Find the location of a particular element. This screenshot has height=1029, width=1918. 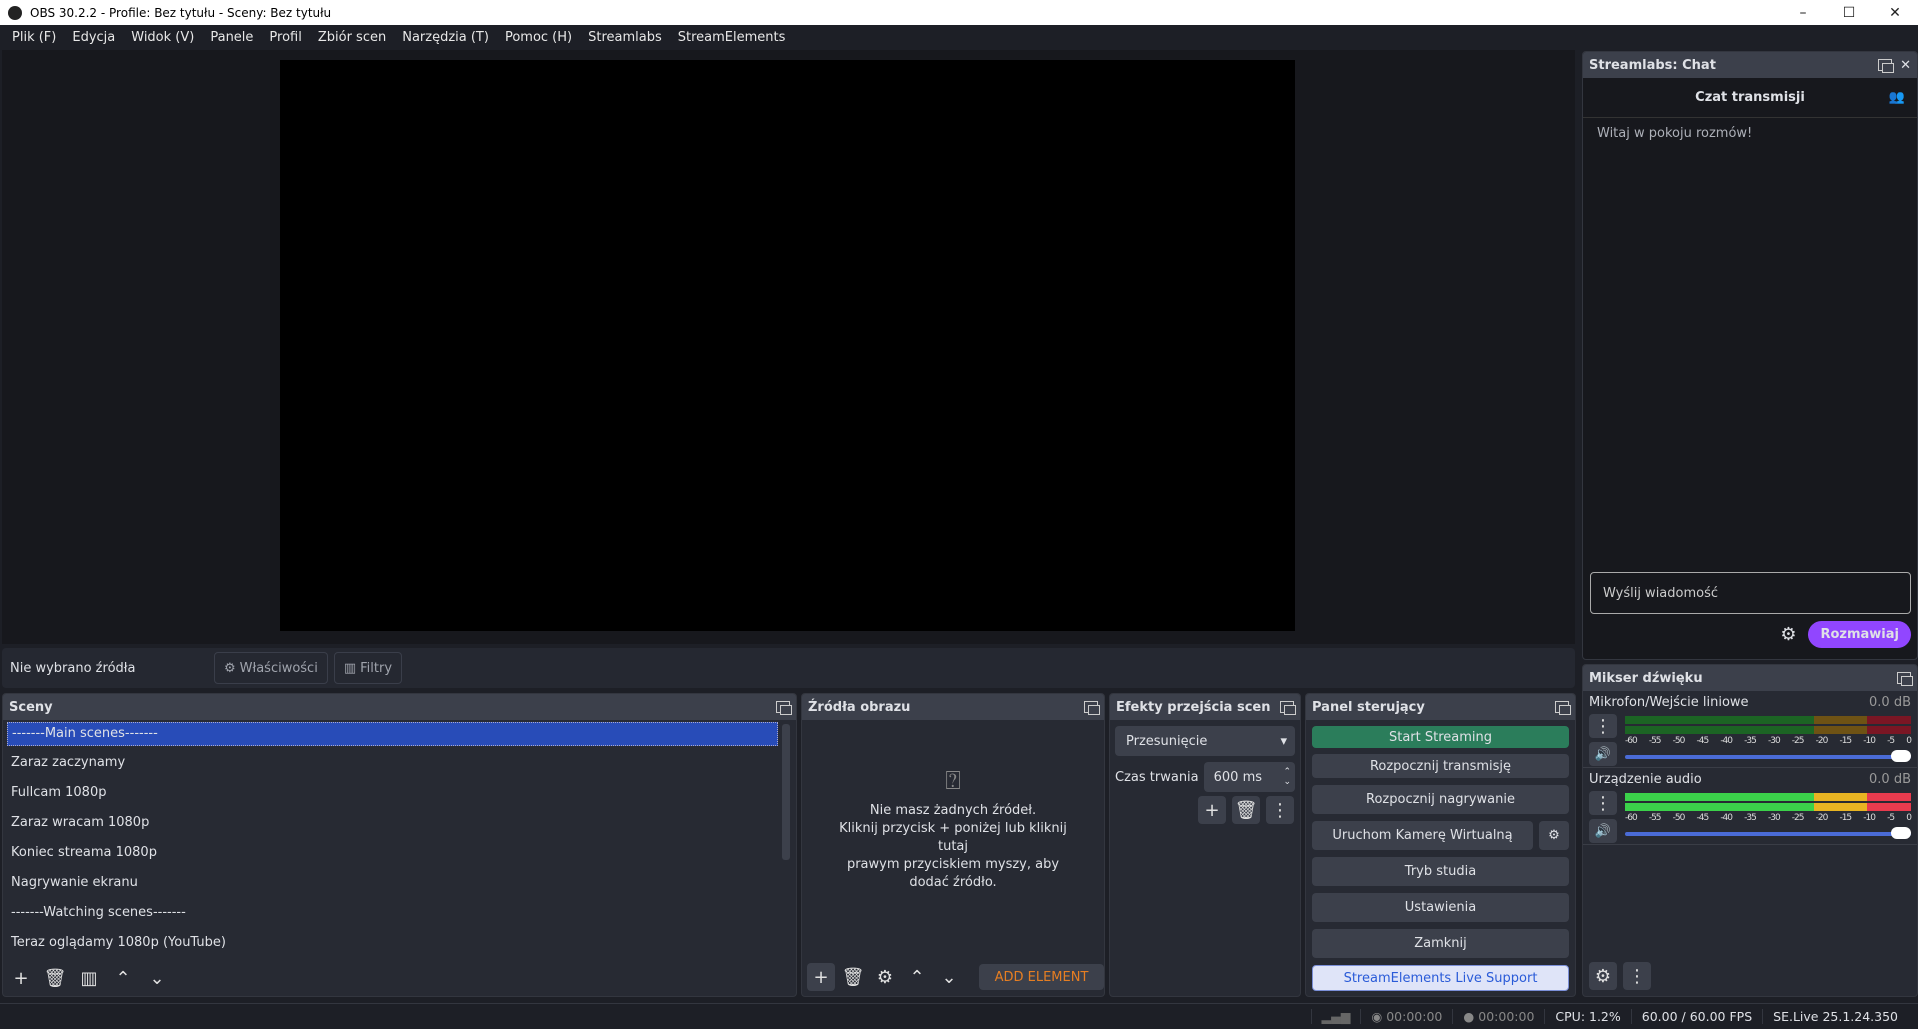

duration-spinbox: 600 ms ⌃ ⌄ is located at coordinates (1249, 777).